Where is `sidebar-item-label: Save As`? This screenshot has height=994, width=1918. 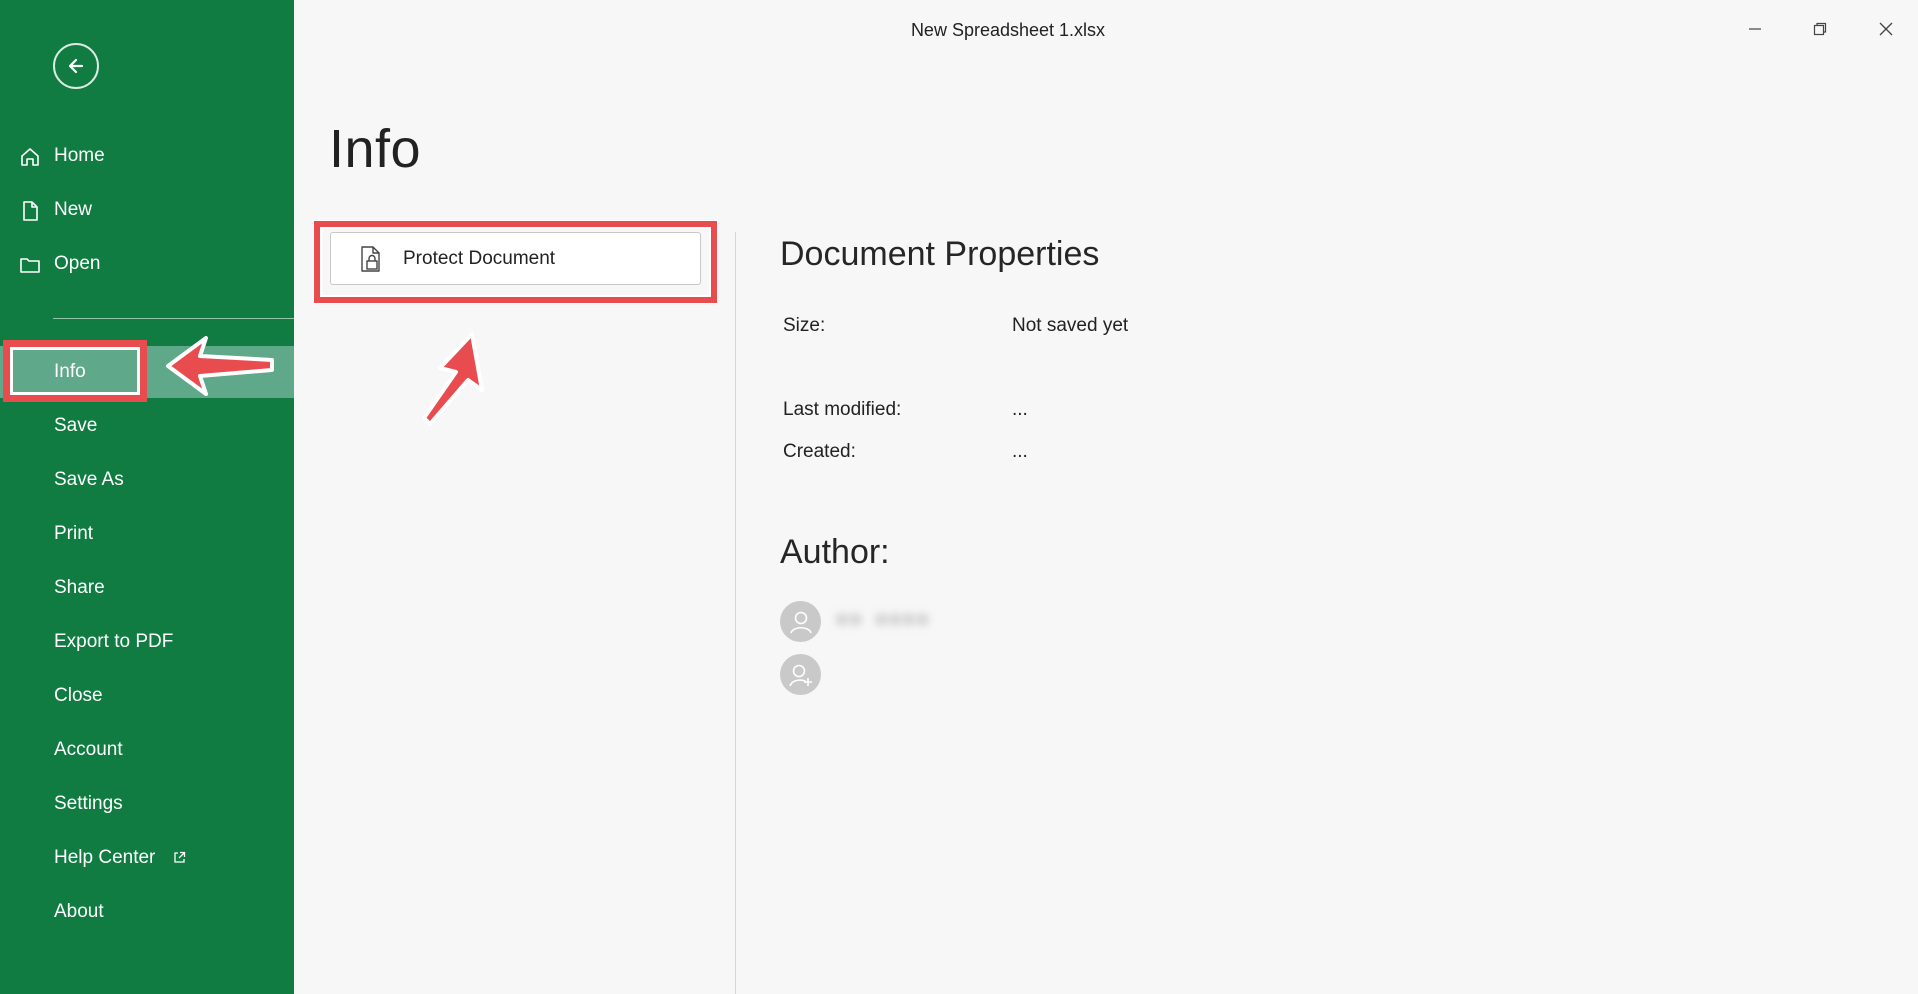 sidebar-item-label: Save As is located at coordinates (89, 479).